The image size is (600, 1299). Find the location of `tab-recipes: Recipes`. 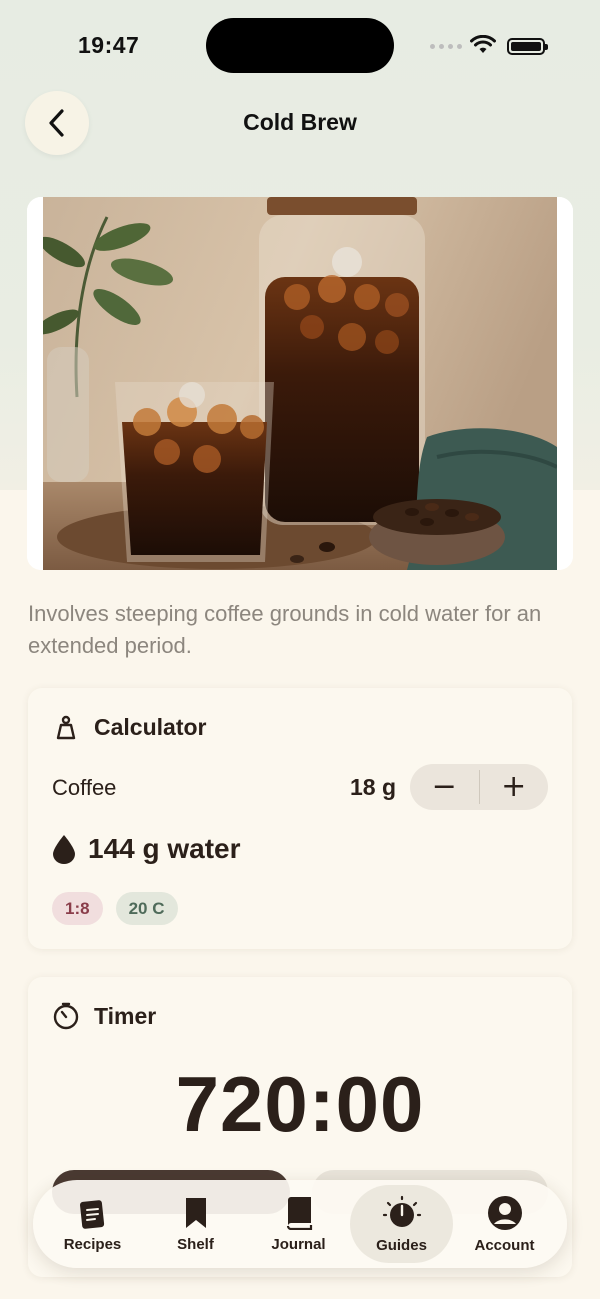

tab-recipes: Recipes is located at coordinates (92, 1224).